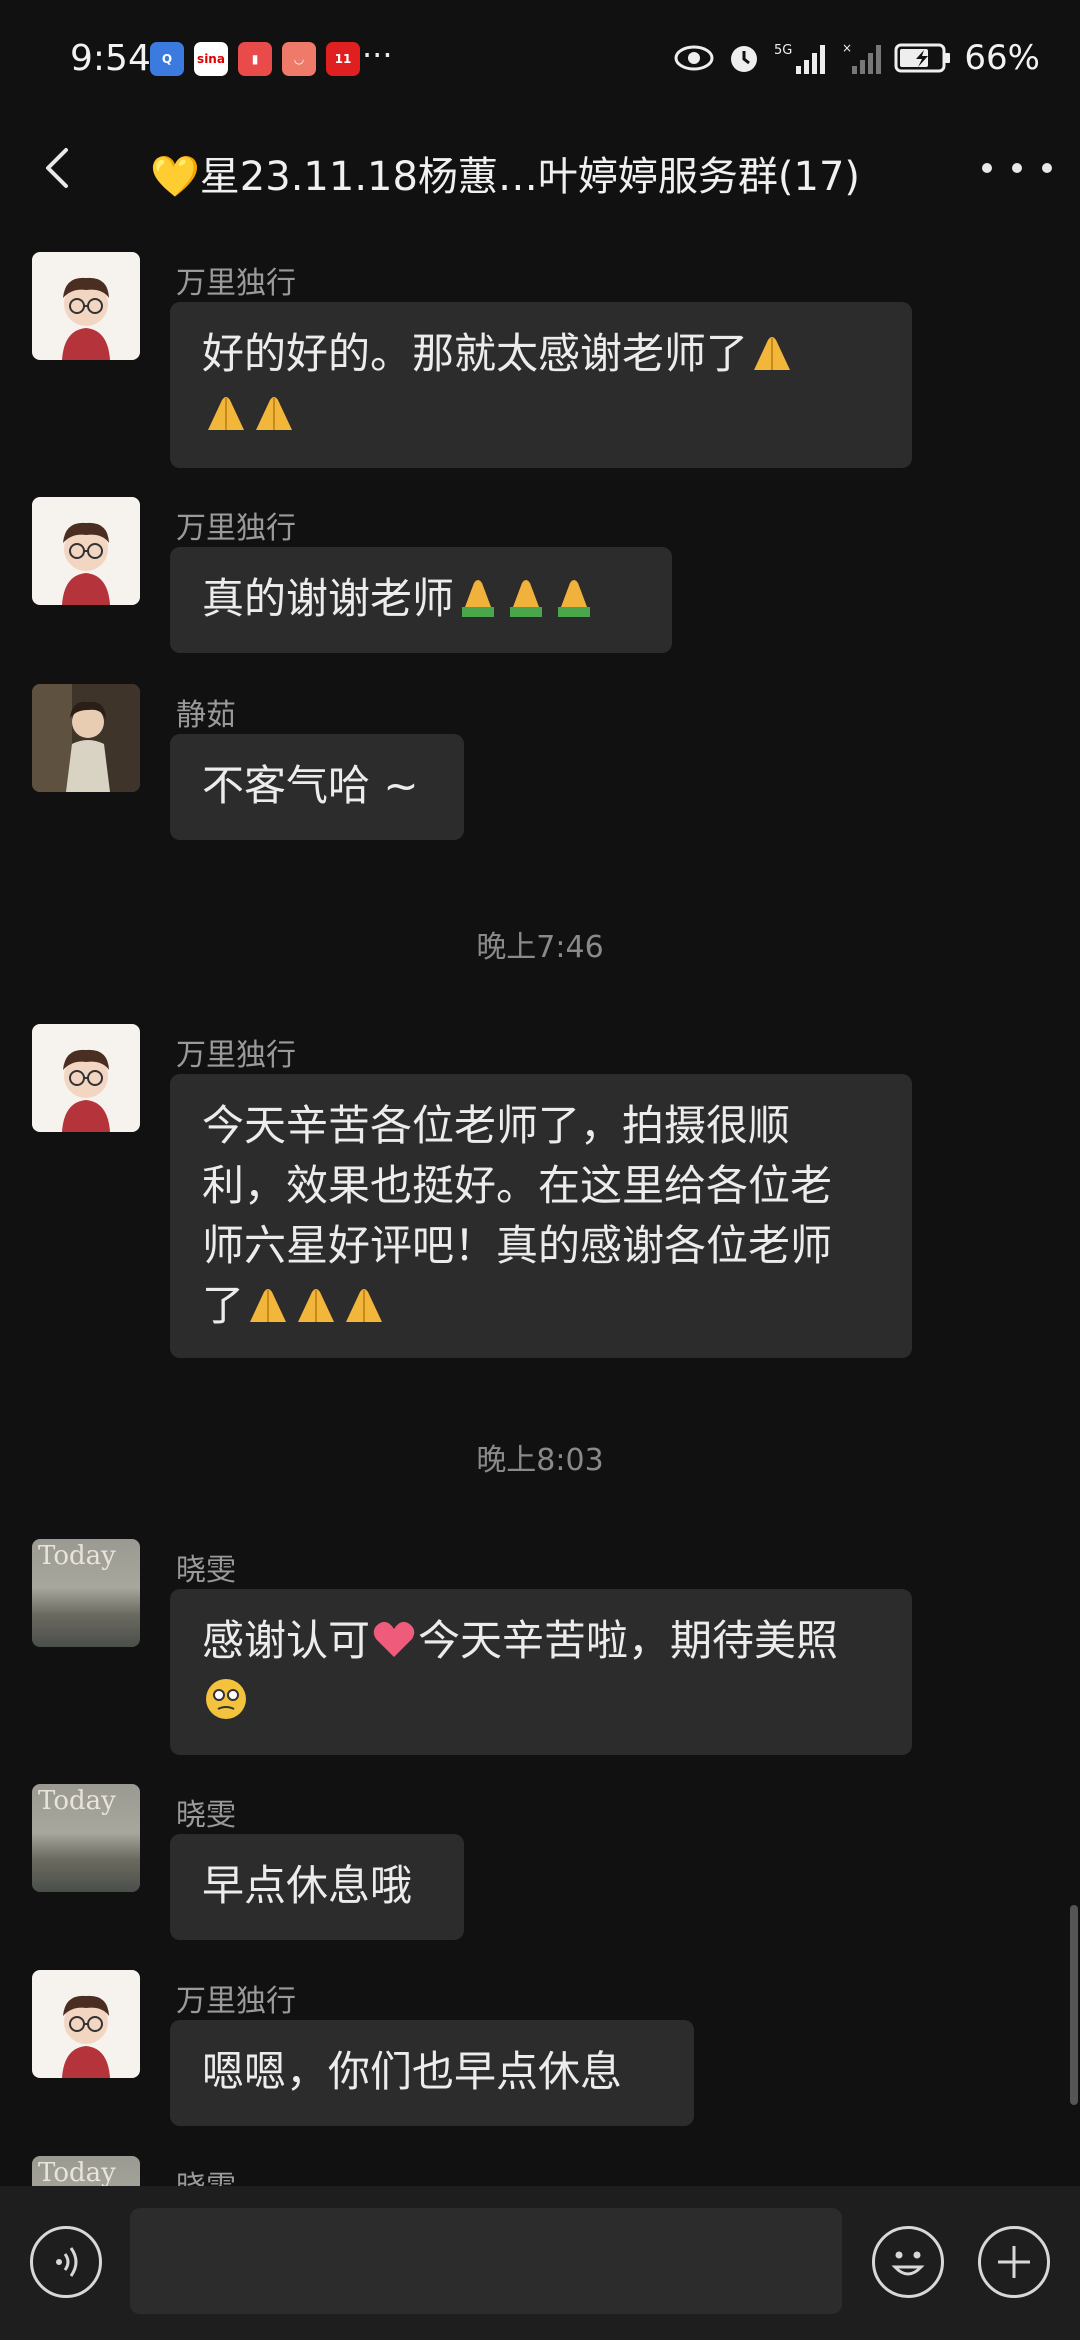 This screenshot has height=2340, width=1080. What do you see at coordinates (486, 2261) in the screenshot?
I see `message-input` at bounding box center [486, 2261].